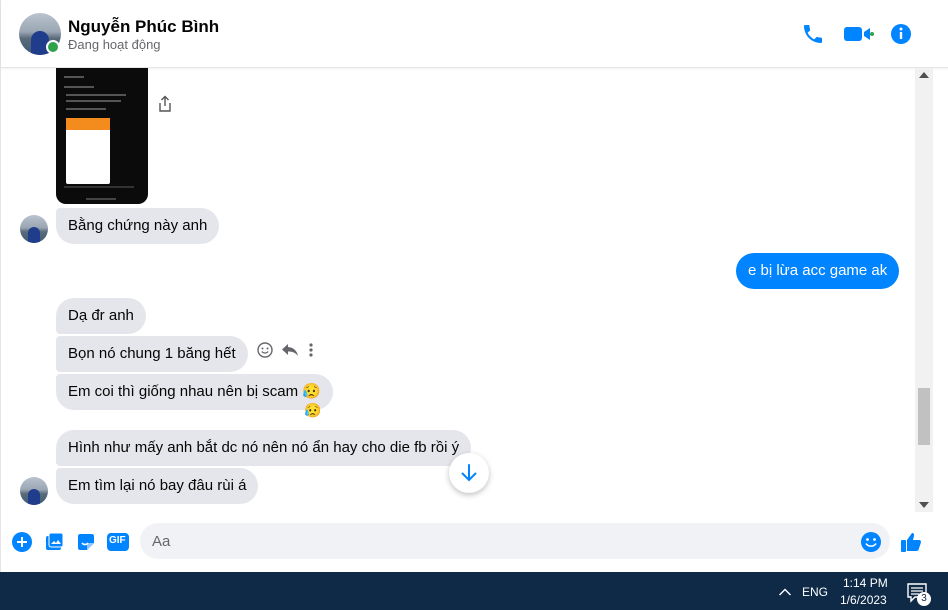 This screenshot has height=610, width=948. Describe the element at coordinates (474, 591) in the screenshot. I see `taskbar: ENG 1:14 PM 1/6/2023 3` at that location.